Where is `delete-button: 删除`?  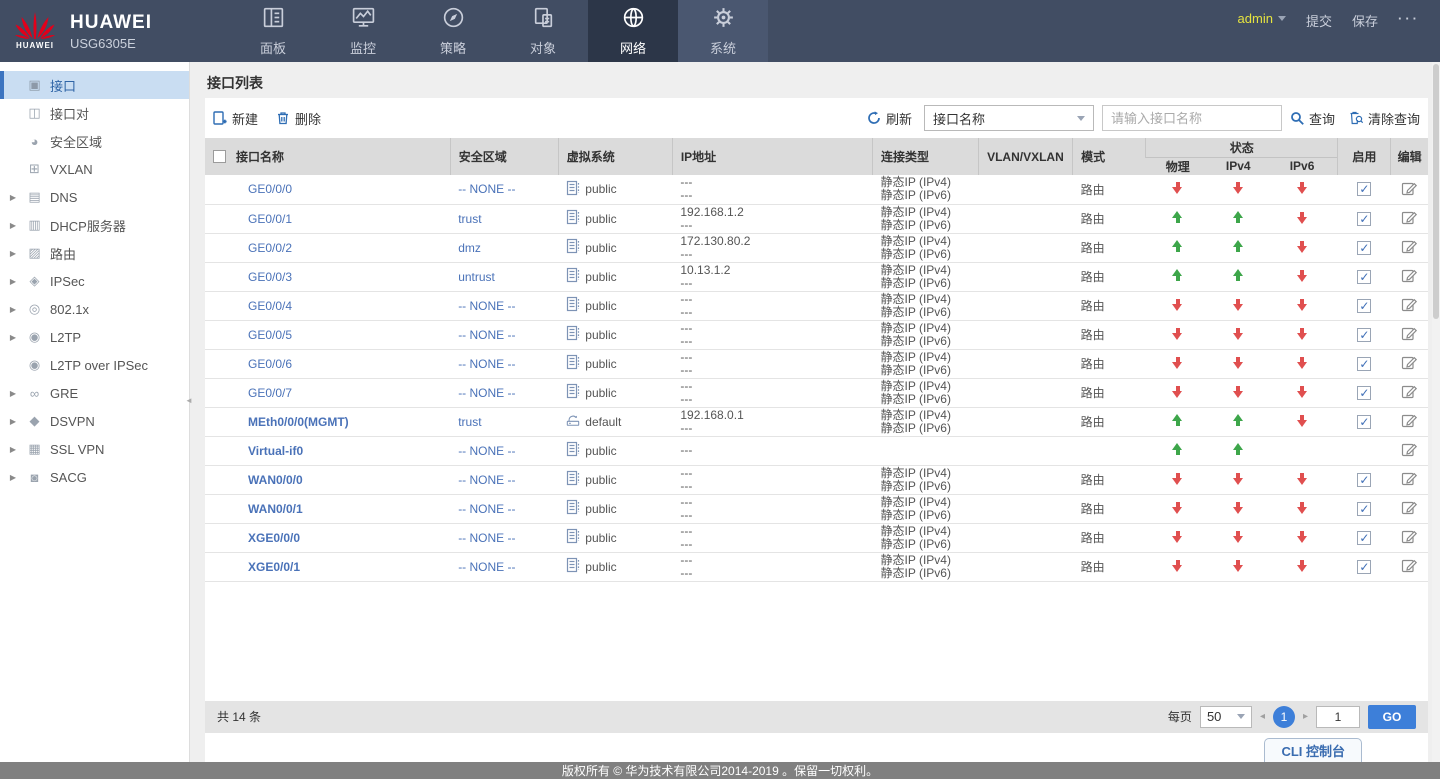 delete-button: 删除 is located at coordinates (298, 118).